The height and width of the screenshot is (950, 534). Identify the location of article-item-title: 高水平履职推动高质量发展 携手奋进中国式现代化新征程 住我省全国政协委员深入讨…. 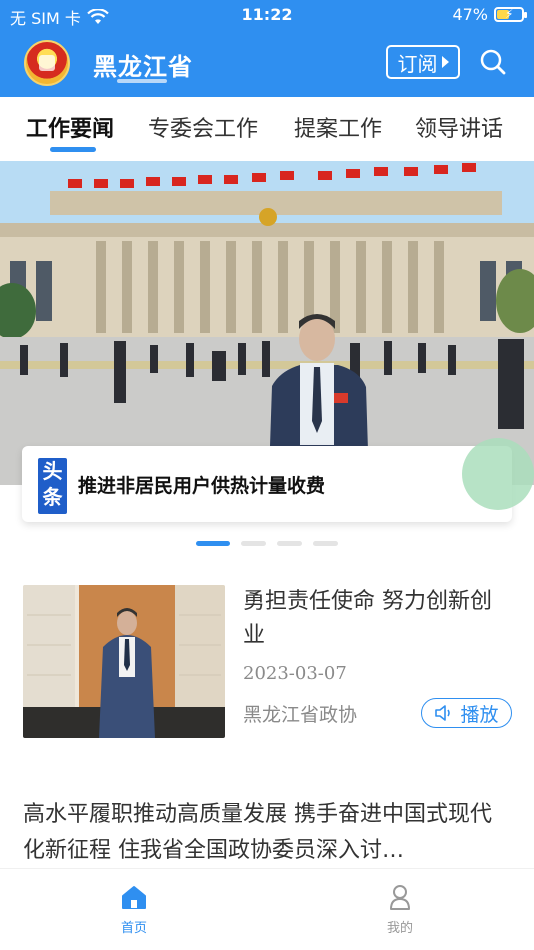
(268, 833).